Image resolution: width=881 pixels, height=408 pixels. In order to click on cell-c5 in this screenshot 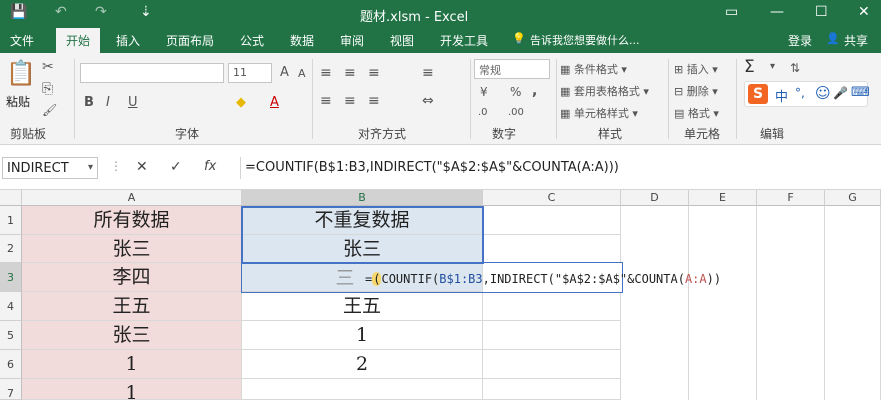, I will do `click(552, 335)`.